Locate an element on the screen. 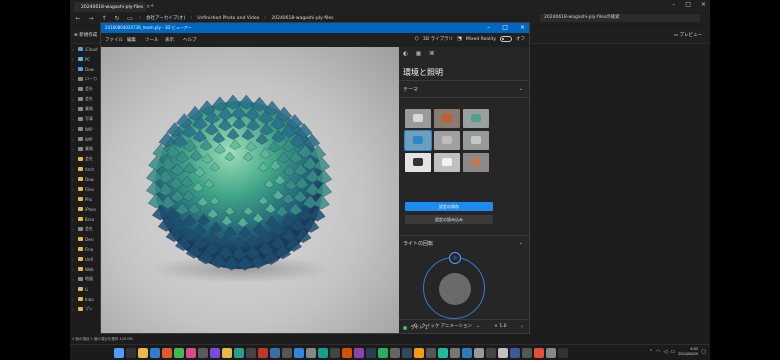 The image size is (780, 360). breadcrumb-unfinished: Unfinished Photo and Video is located at coordinates (228, 18).